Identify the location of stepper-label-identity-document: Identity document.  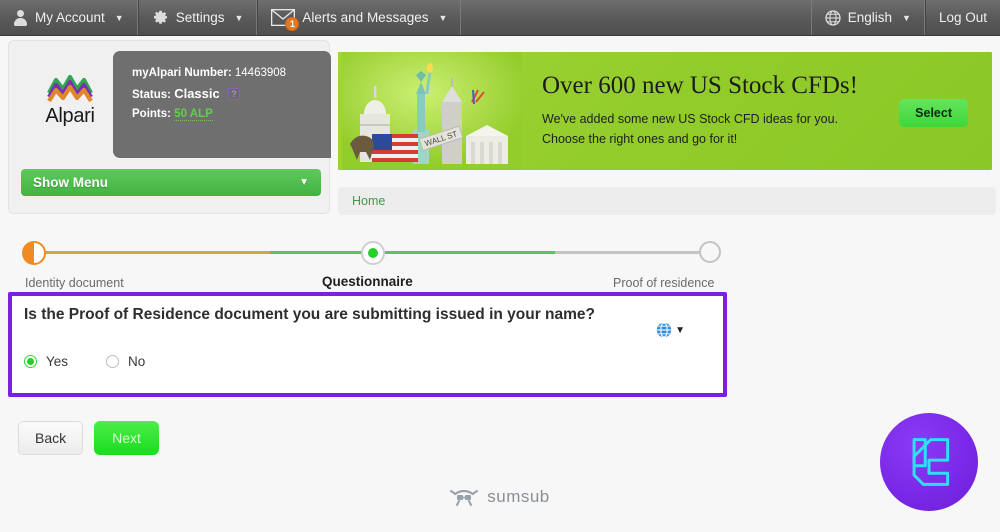
(74, 283).